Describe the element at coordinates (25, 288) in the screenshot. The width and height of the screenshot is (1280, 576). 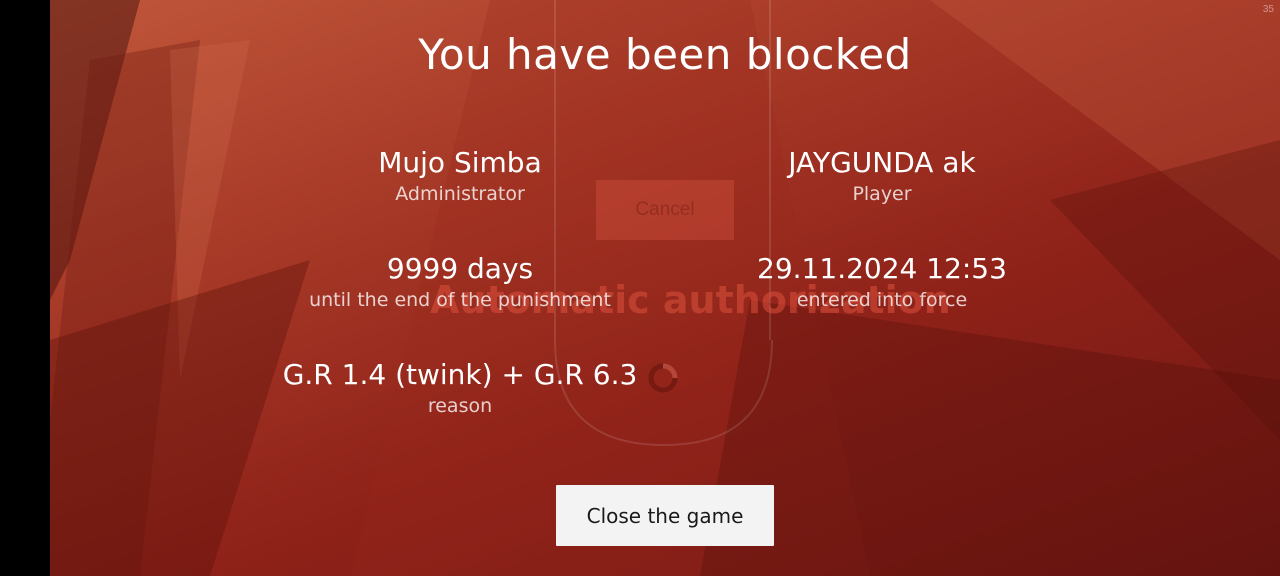
I see `left-black-bar` at that location.